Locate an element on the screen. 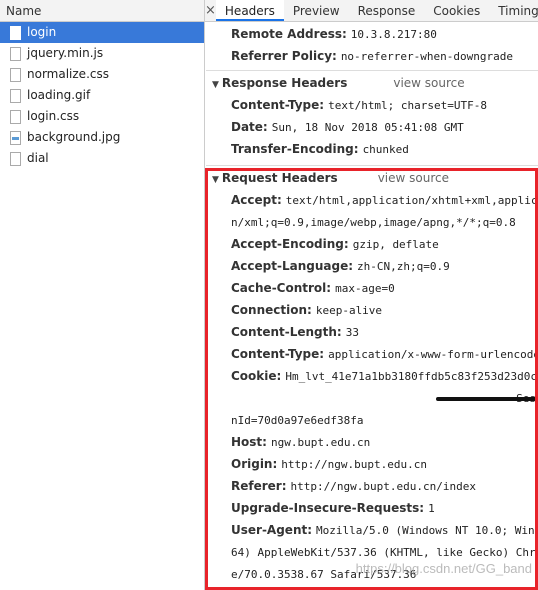  header-key: Upgrade-Insecure-Requests: is located at coordinates (328, 508).